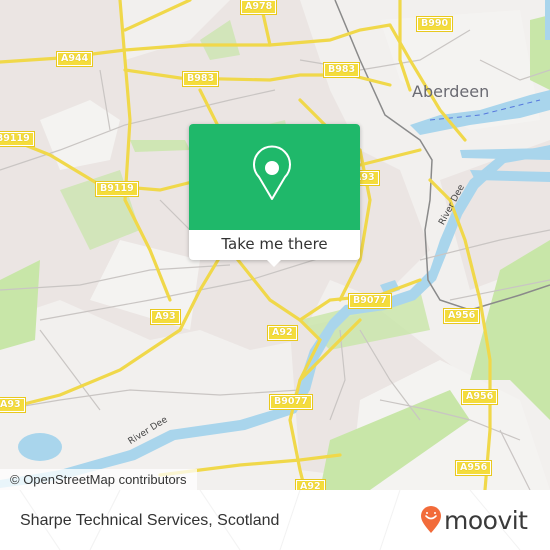 The height and width of the screenshot is (550, 550). What do you see at coordinates (74, 59) in the screenshot?
I see `road-label-a944: A944` at bounding box center [74, 59].